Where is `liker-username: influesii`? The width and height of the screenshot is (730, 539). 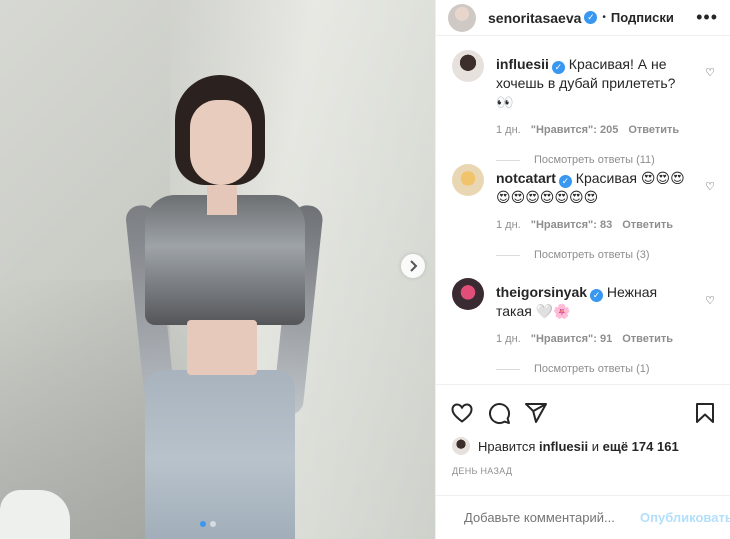 liker-username: influesii is located at coordinates (563, 446).